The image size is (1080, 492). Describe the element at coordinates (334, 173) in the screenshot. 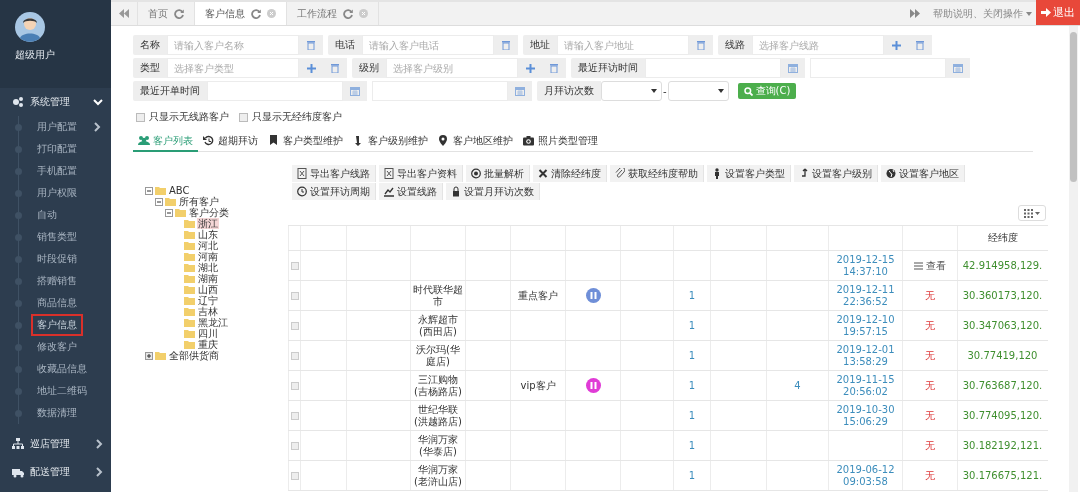

I see `toolbar-button: 导出客户线路` at that location.